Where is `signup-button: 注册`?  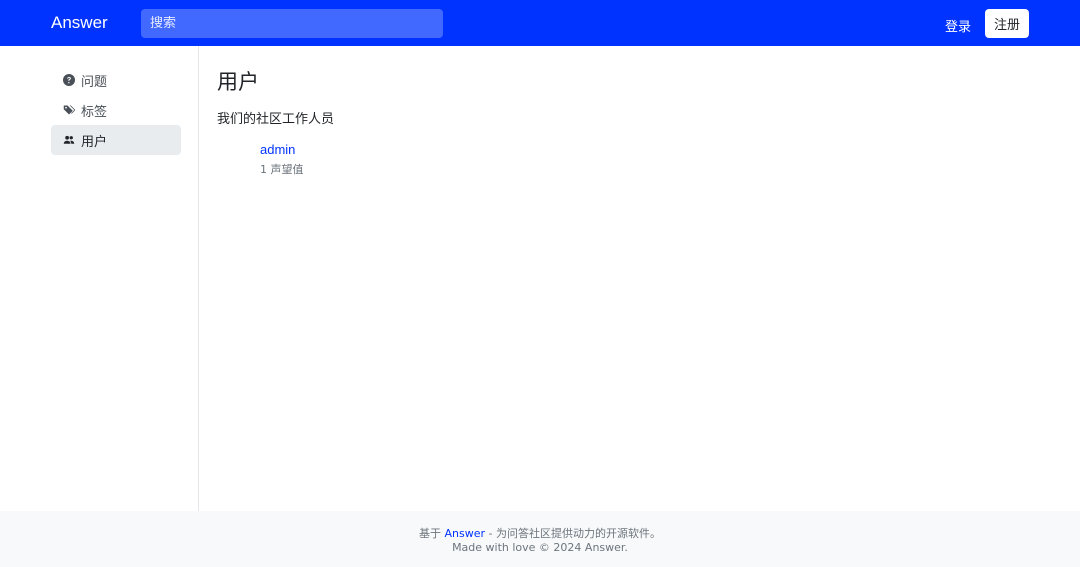
signup-button: 注册 is located at coordinates (1007, 23).